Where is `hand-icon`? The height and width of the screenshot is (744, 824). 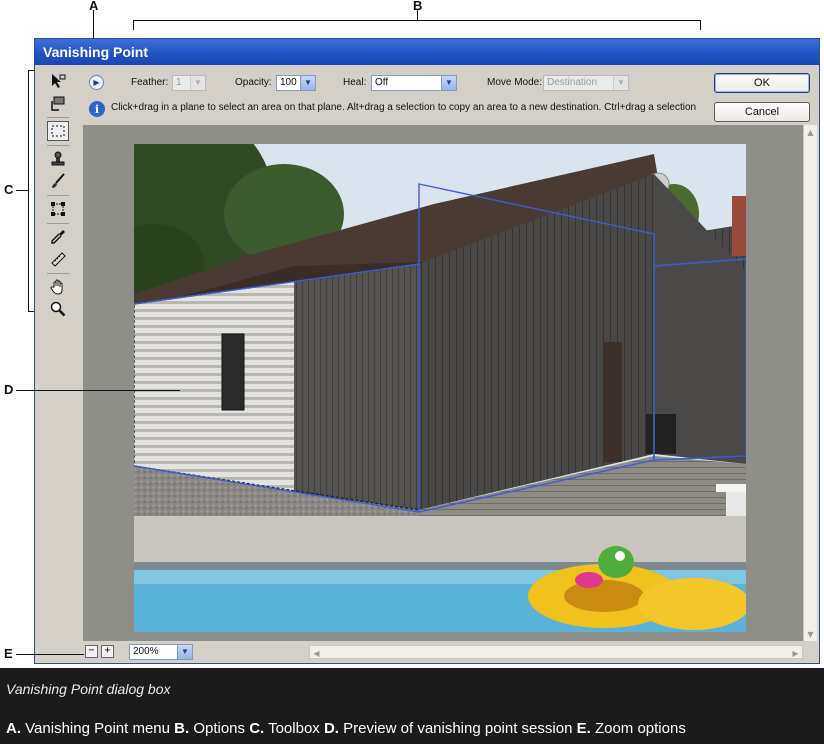 hand-icon is located at coordinates (58, 287).